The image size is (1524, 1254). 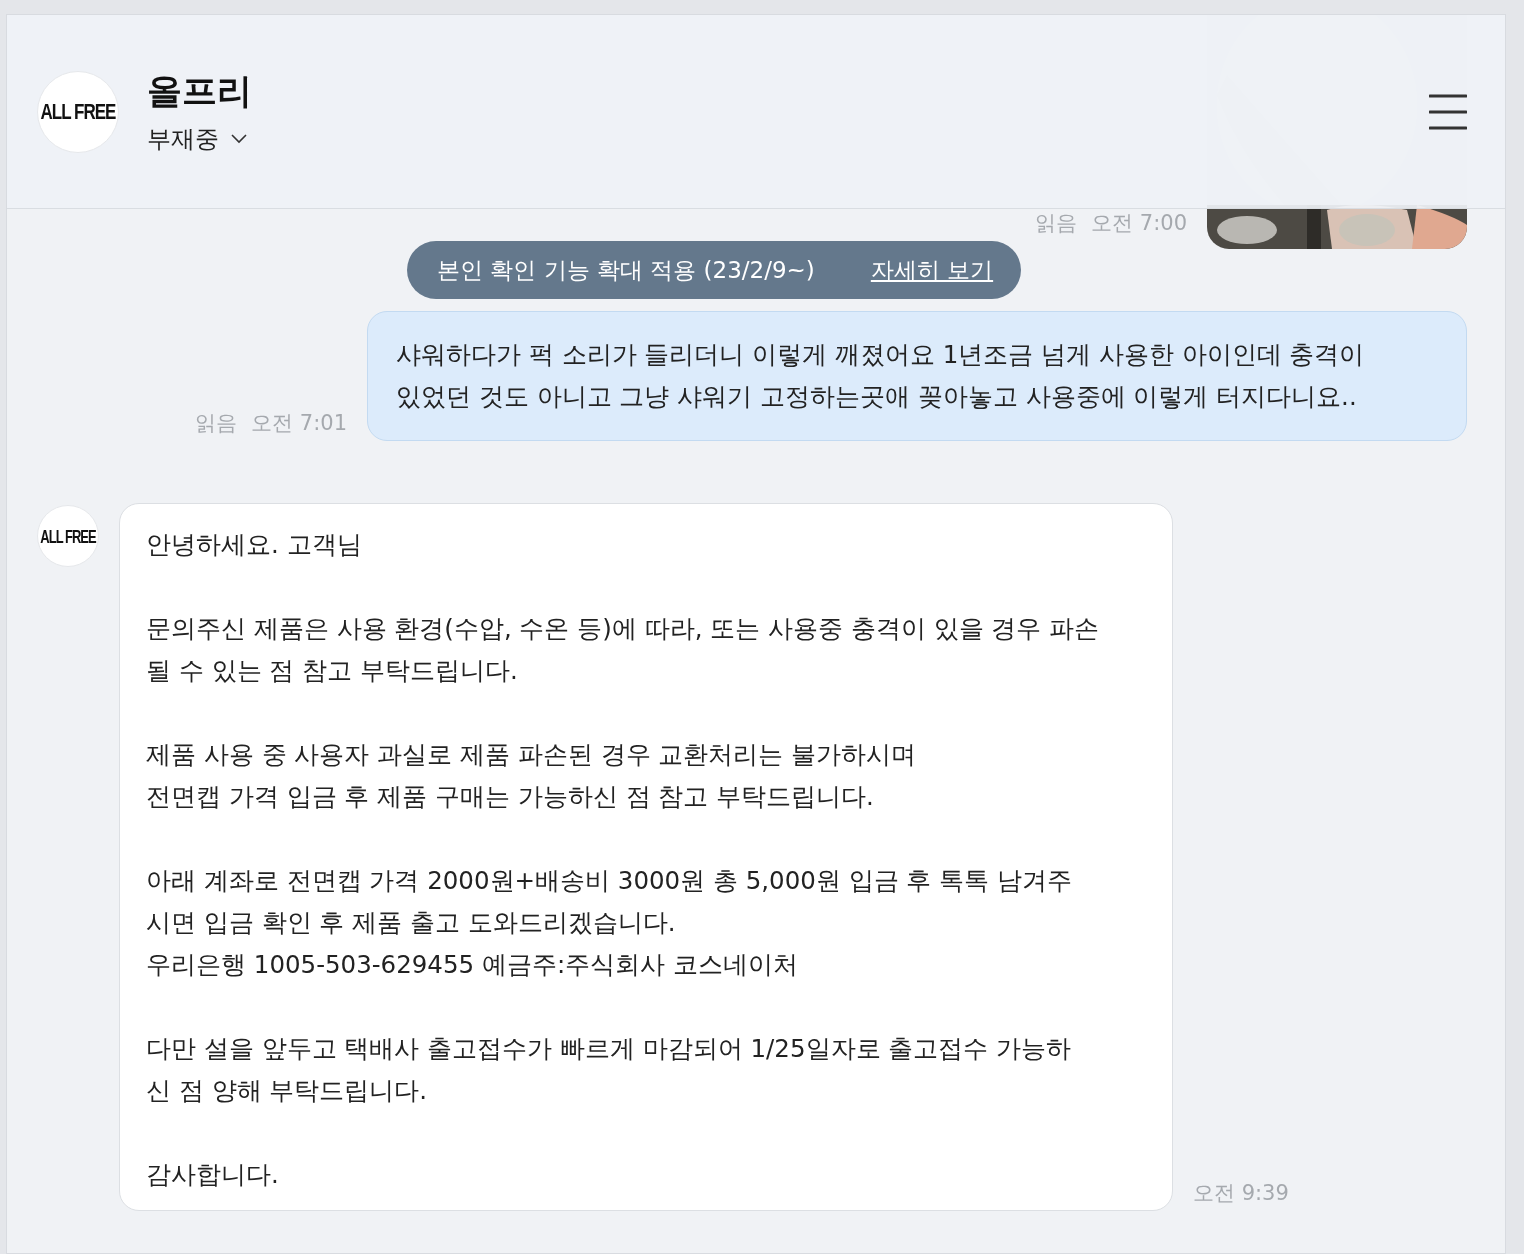 What do you see at coordinates (626, 270) in the screenshot?
I see `notice-text: 본인 확인 기능 확대 적용 (23/2/9~)` at bounding box center [626, 270].